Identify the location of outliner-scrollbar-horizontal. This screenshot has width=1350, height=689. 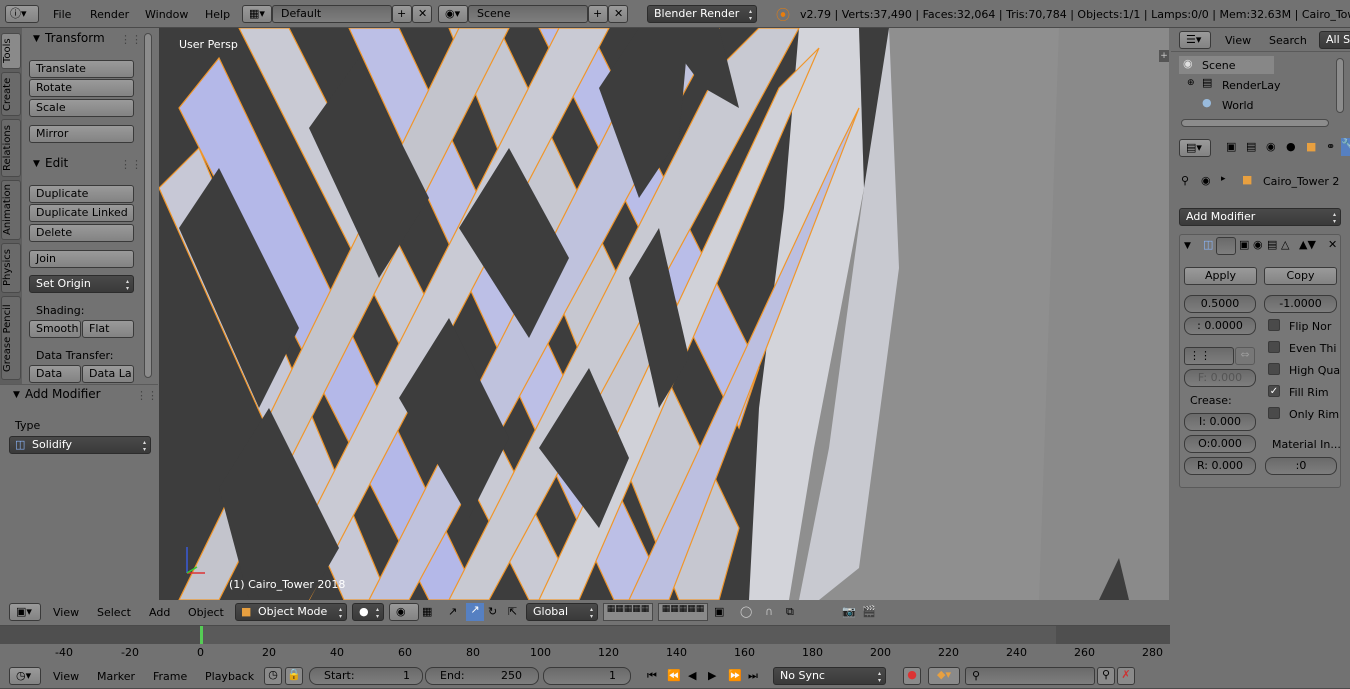
(1255, 123).